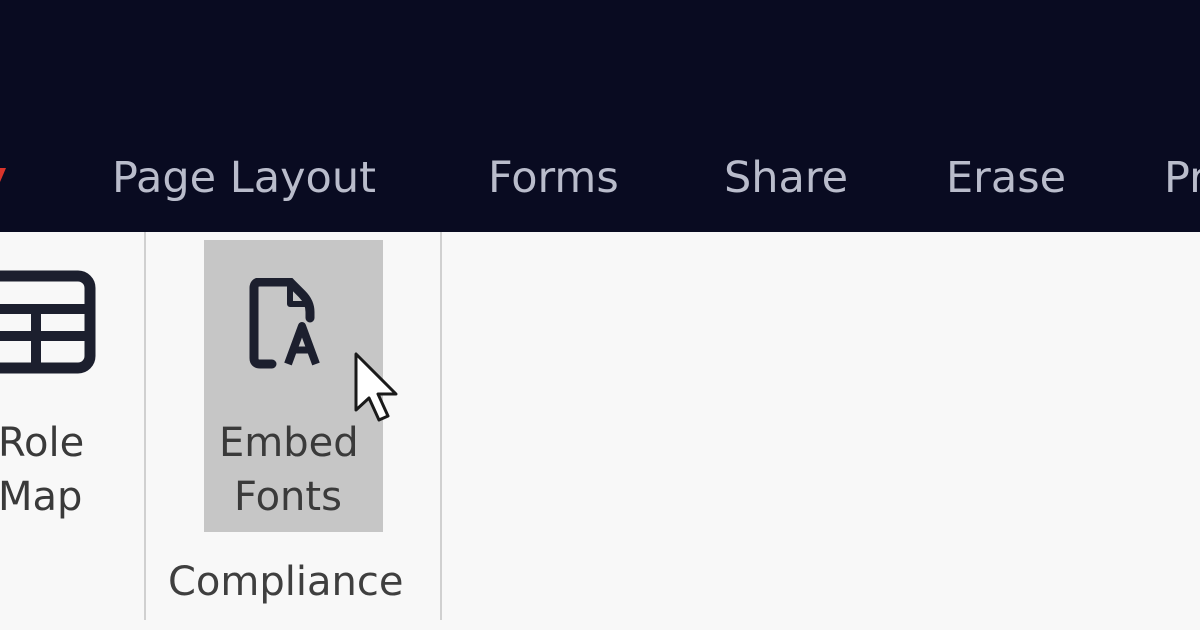  What do you see at coordinates (1182, 178) in the screenshot?
I see `tab-partial: Pr` at bounding box center [1182, 178].